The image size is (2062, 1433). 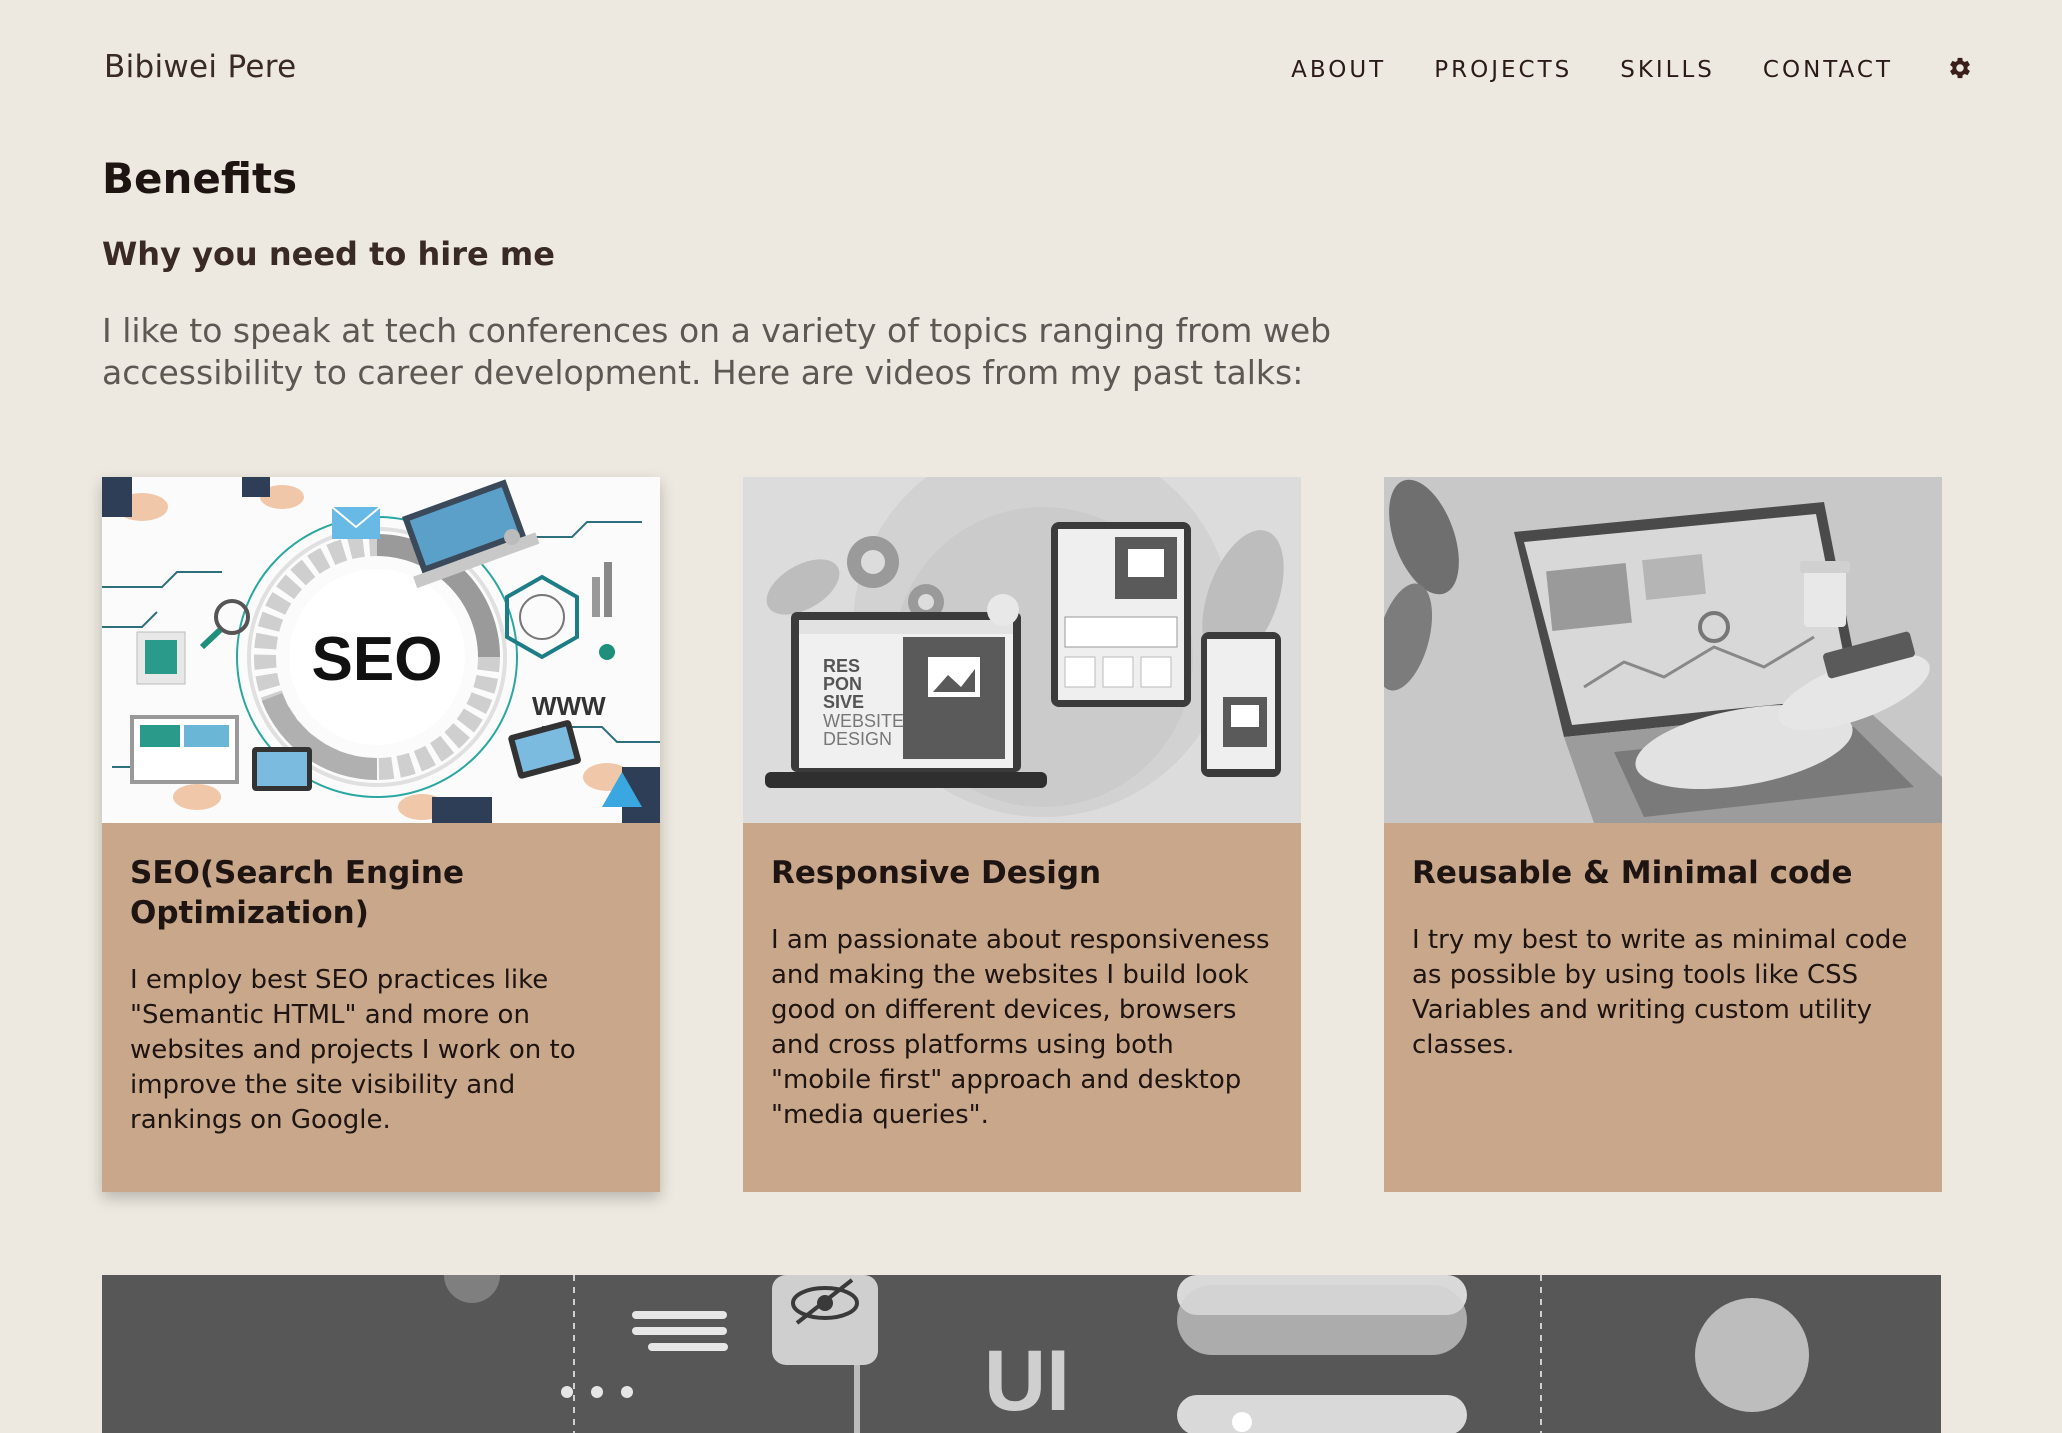 What do you see at coordinates (328, 254) in the screenshot?
I see `section-subtitle: Why you need to hire me` at bounding box center [328, 254].